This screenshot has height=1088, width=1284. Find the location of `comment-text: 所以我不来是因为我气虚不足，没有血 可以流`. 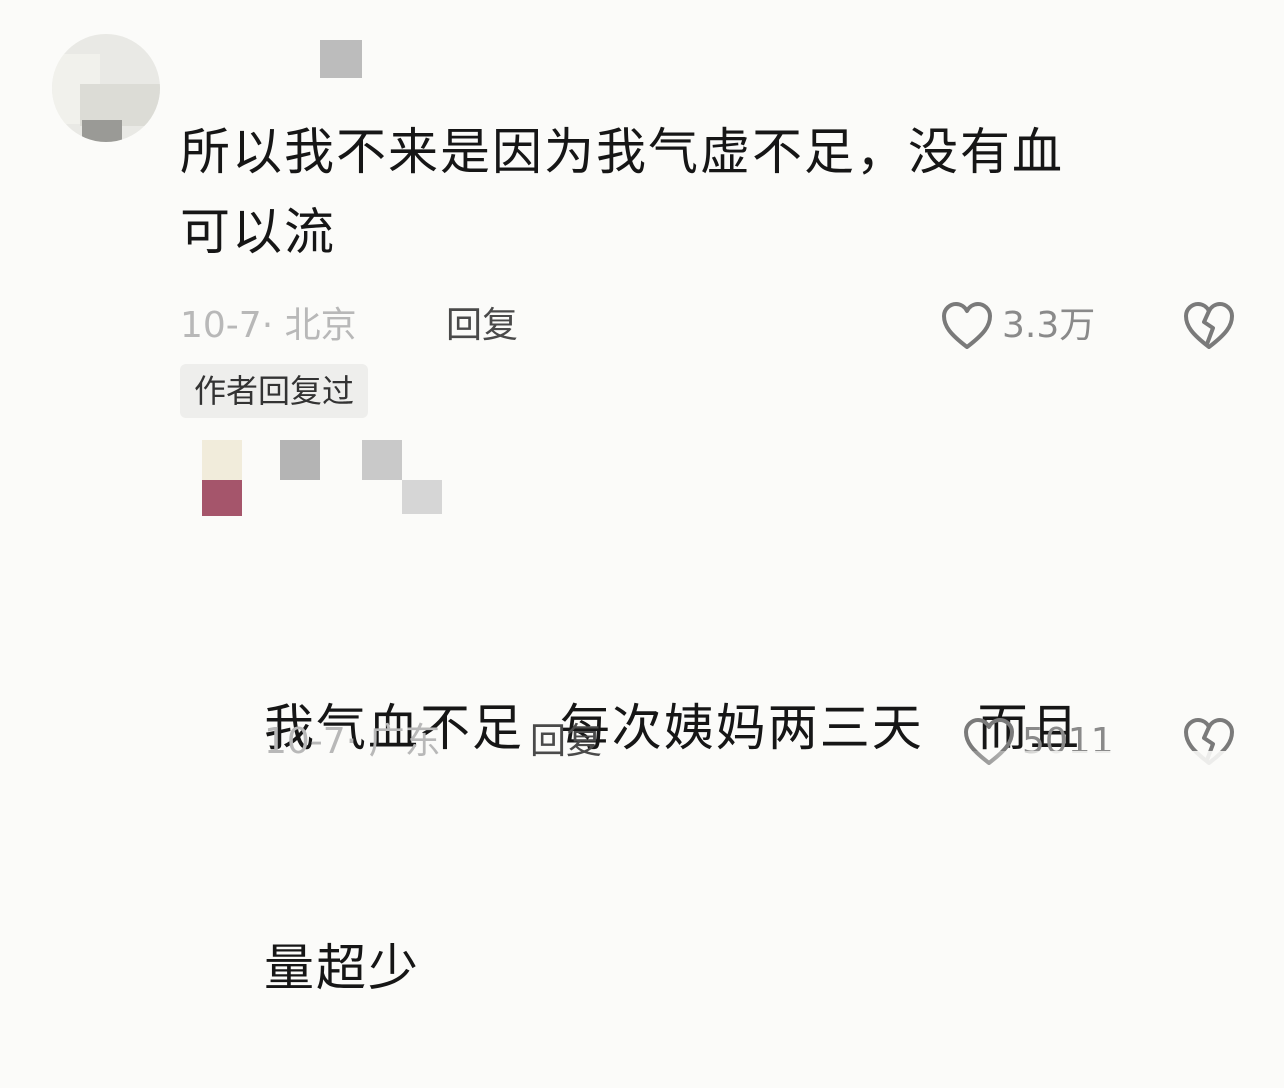

comment-text: 所以我不来是因为我气虚不足，没有血 可以流 is located at coordinates (720, 192).